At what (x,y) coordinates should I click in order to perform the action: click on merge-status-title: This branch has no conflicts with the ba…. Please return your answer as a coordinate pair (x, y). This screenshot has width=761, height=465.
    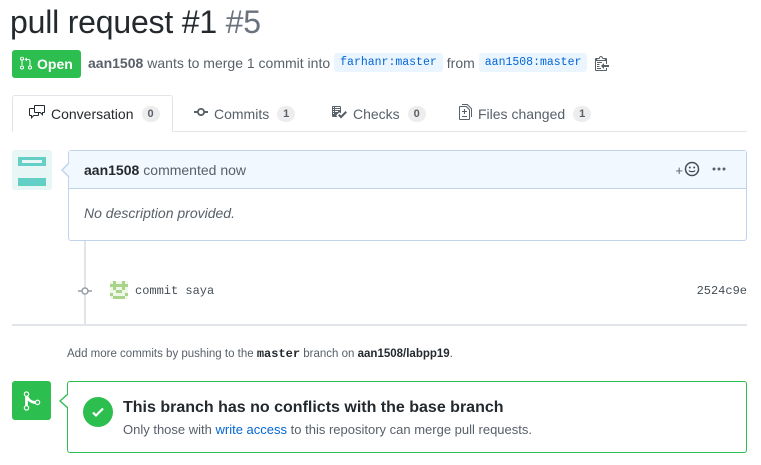
    Looking at the image, I should click on (313, 407).